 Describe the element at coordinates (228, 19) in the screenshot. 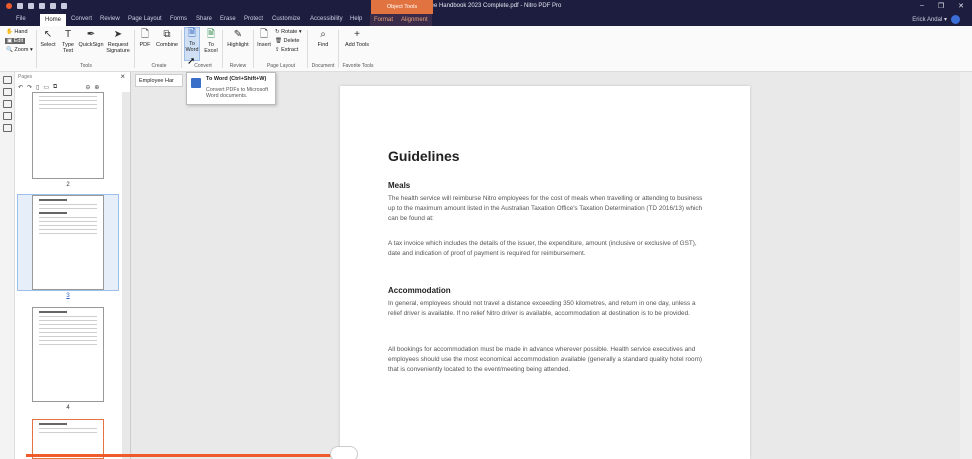

I see `tab-erase: Erase` at that location.